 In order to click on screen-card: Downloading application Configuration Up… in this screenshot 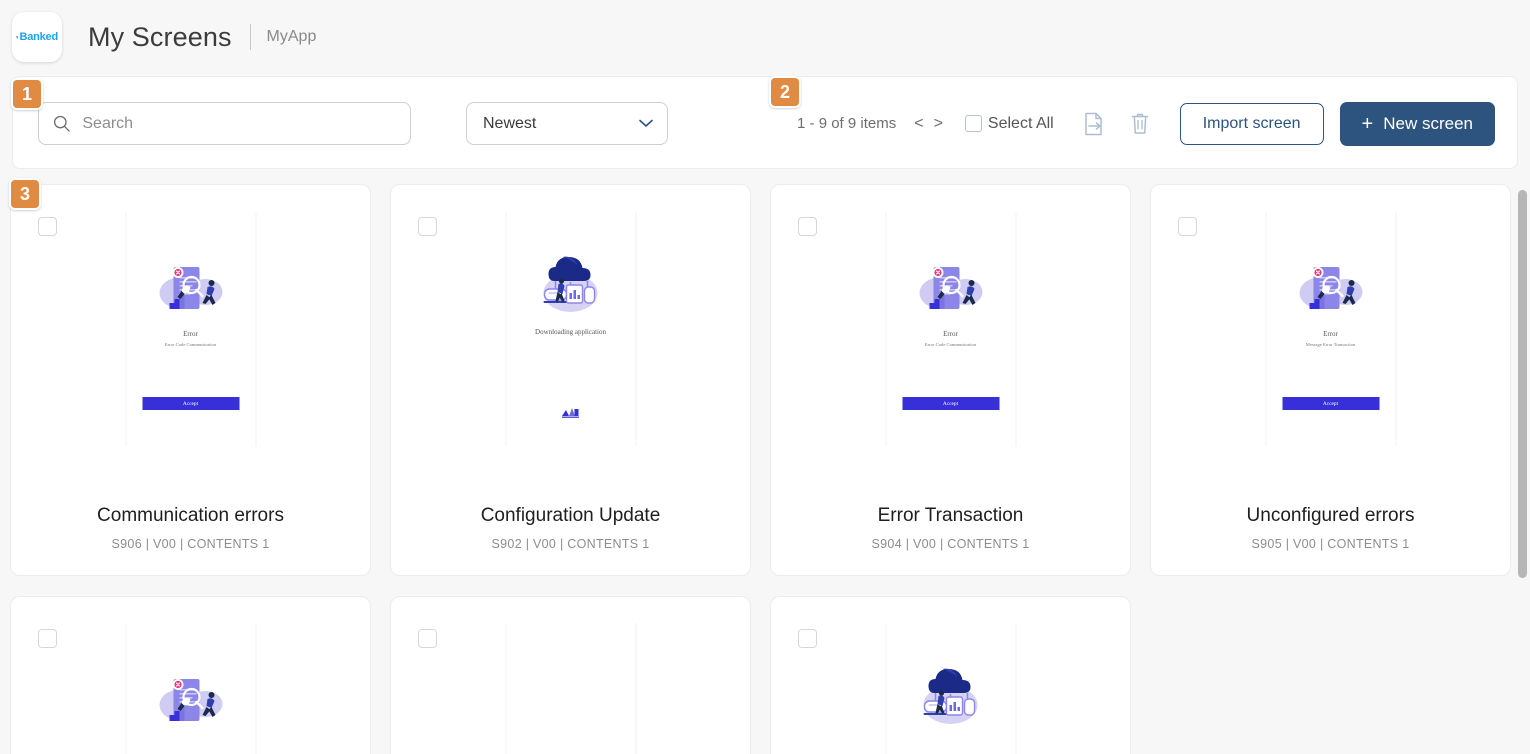, I will do `click(570, 380)`.